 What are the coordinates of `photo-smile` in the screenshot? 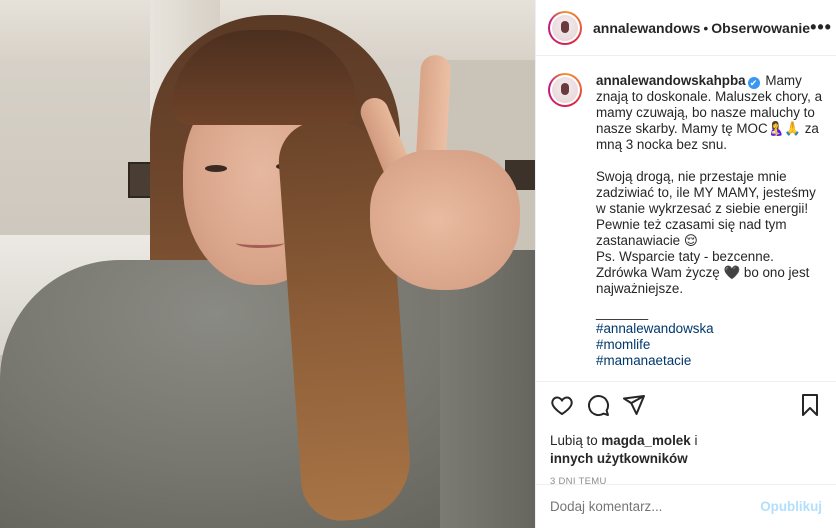 It's located at (260, 243).